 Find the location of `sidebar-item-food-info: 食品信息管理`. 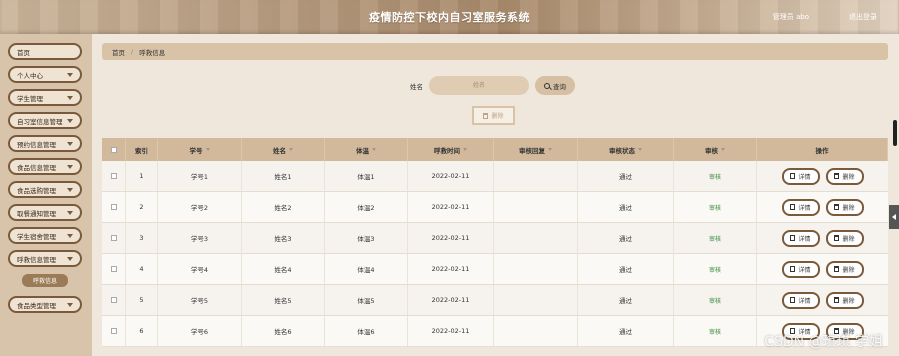

sidebar-item-food-info: 食品信息管理 is located at coordinates (45, 166).